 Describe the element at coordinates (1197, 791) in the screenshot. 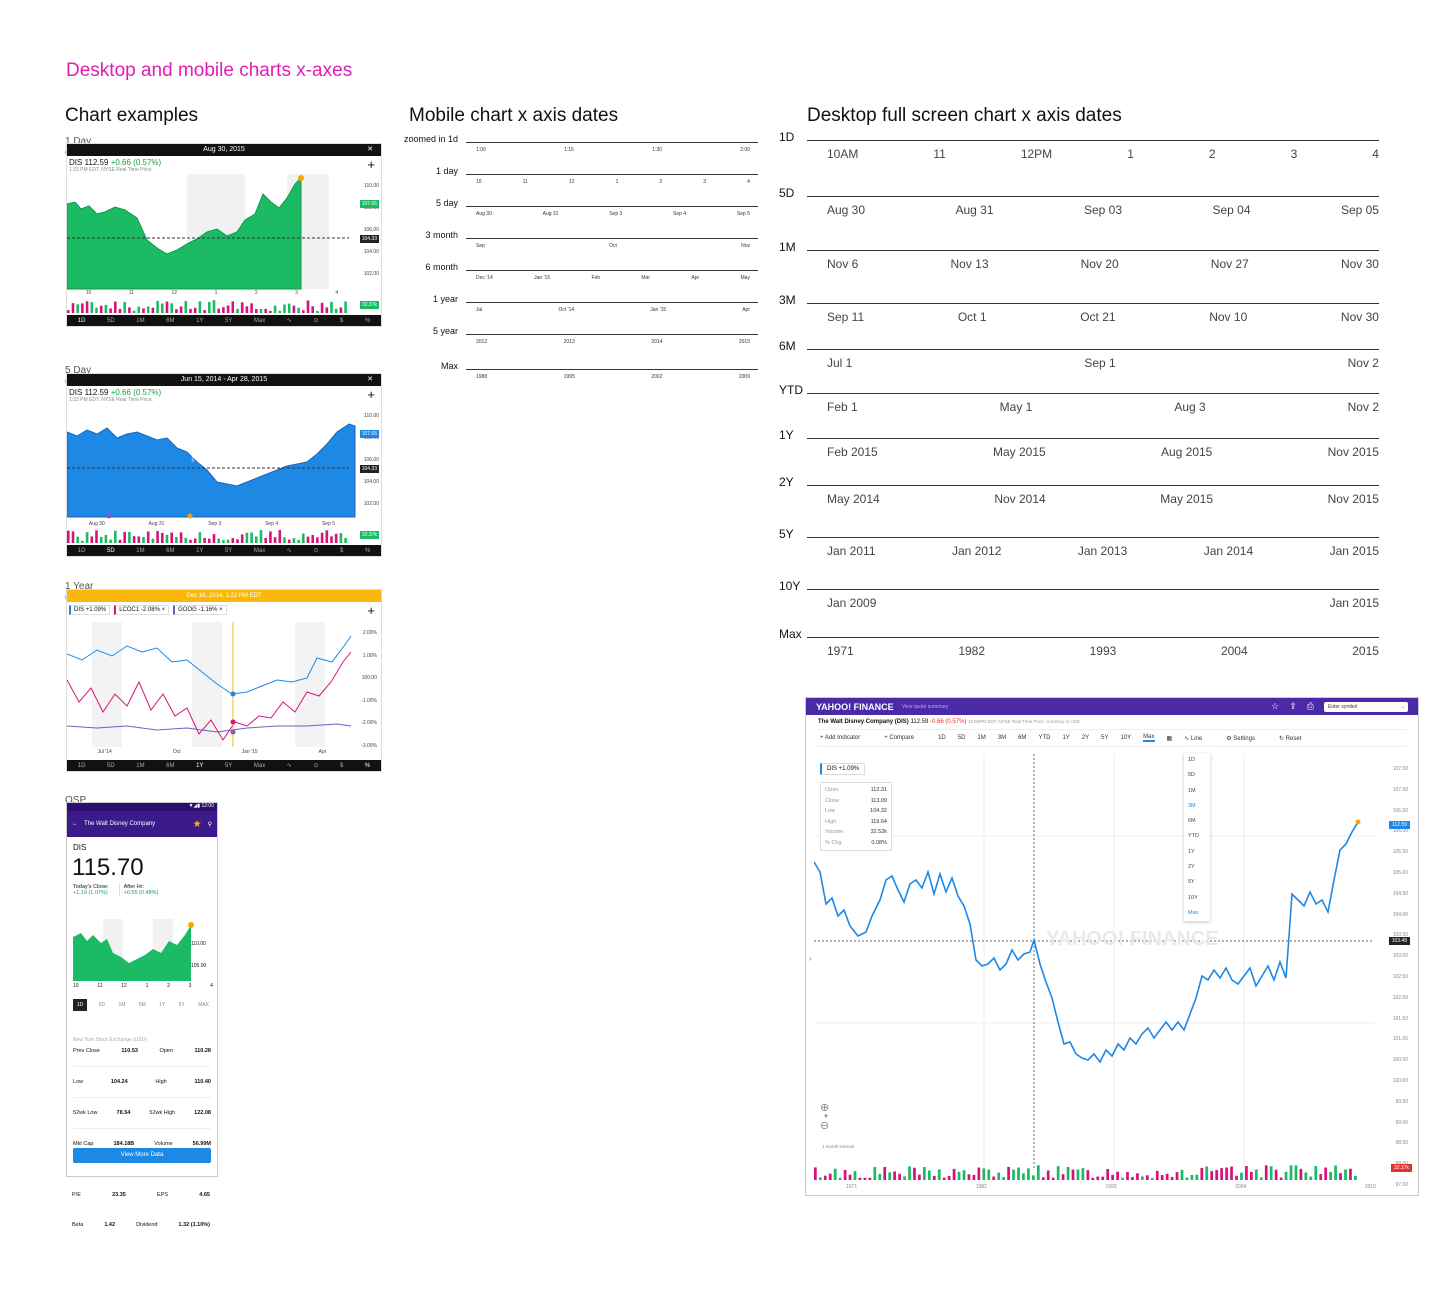

I see `dropdown-item-1m: 1M` at that location.